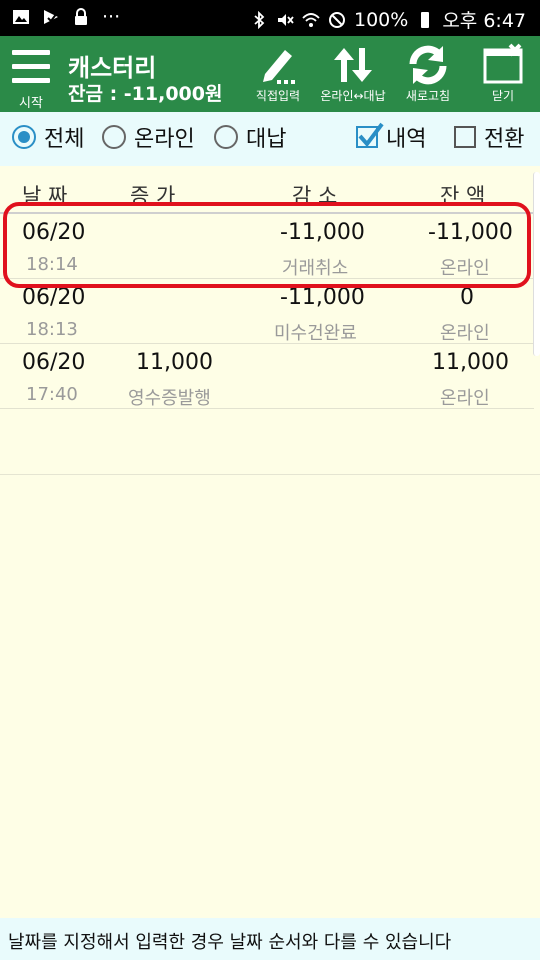 This screenshot has height=960, width=540. Describe the element at coordinates (52, 394) in the screenshot. I see `row-time: 17:40` at that location.